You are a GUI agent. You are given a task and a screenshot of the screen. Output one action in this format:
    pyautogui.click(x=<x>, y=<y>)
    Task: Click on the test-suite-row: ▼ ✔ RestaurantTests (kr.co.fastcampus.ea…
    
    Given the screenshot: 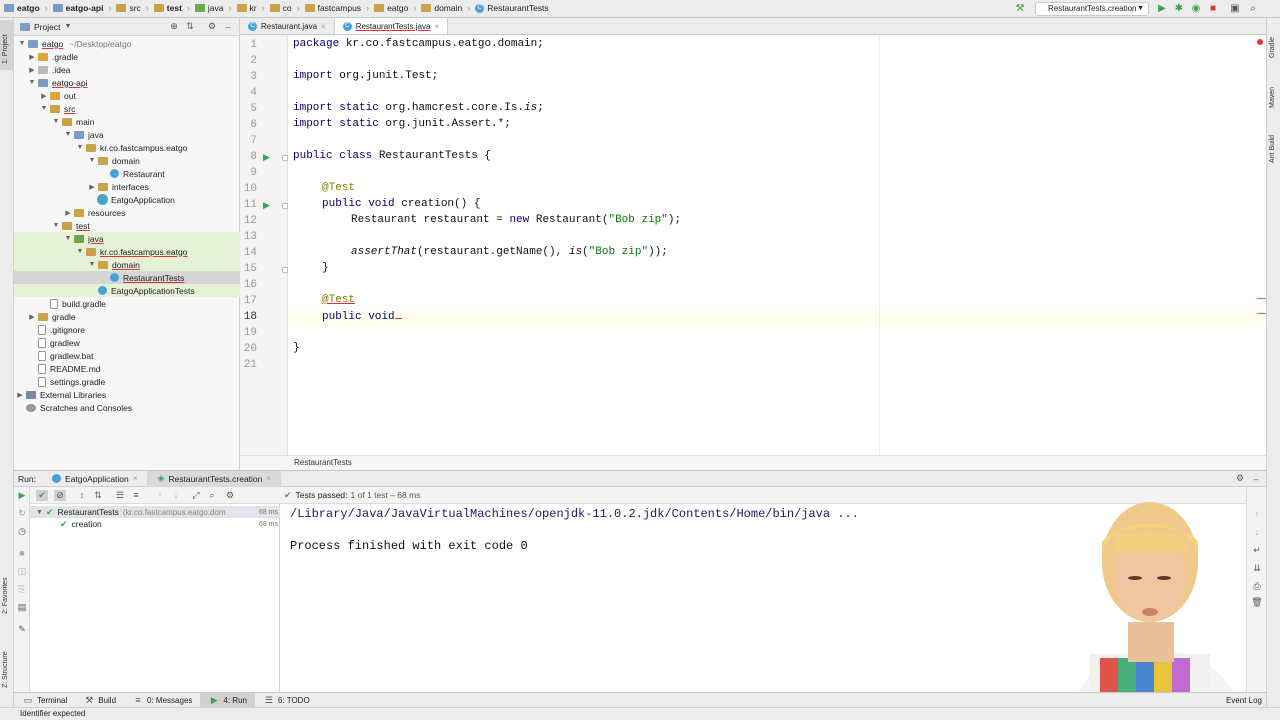 What is the action you would take?
    pyautogui.click(x=155, y=512)
    